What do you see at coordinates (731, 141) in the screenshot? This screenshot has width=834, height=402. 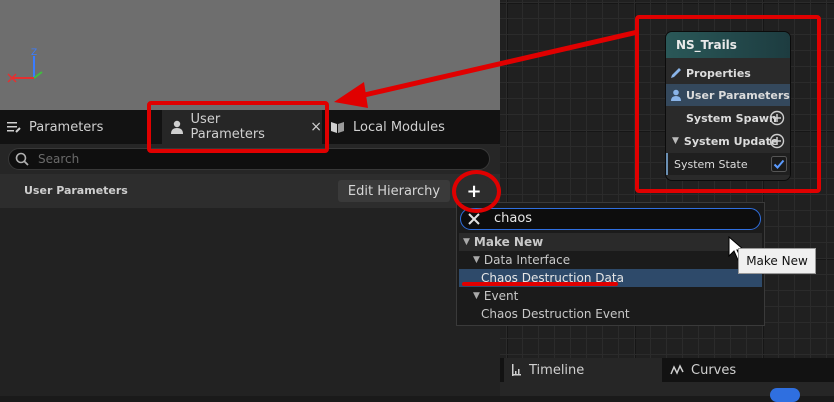 I see `node-row-label: System Update` at bounding box center [731, 141].